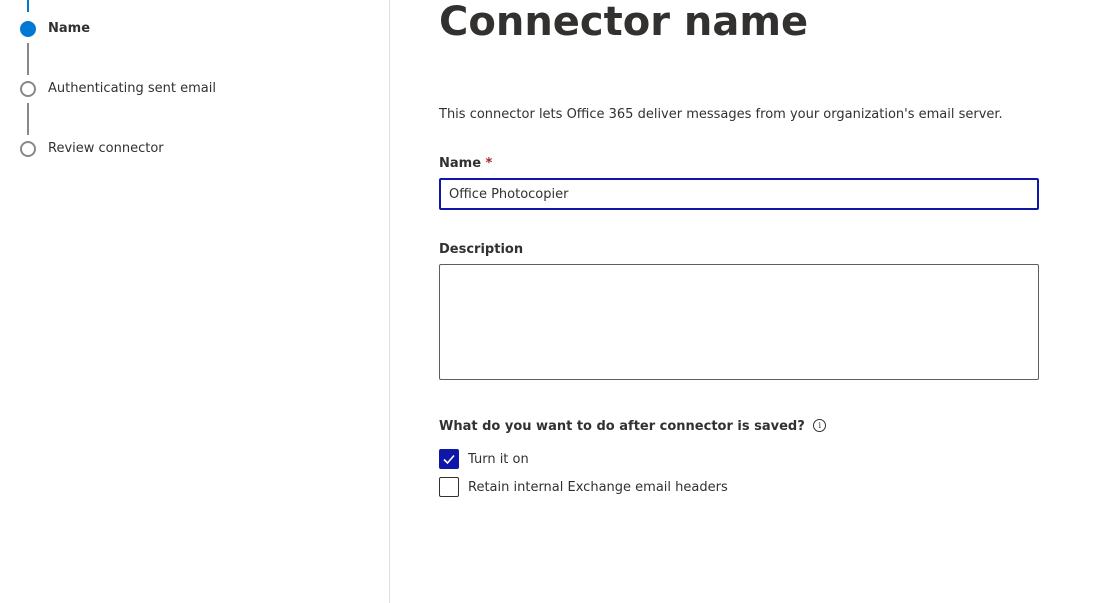 Image resolution: width=1096 pixels, height=603 pixels. Describe the element at coordinates (481, 249) in the screenshot. I see `description-field-label: Description` at that location.